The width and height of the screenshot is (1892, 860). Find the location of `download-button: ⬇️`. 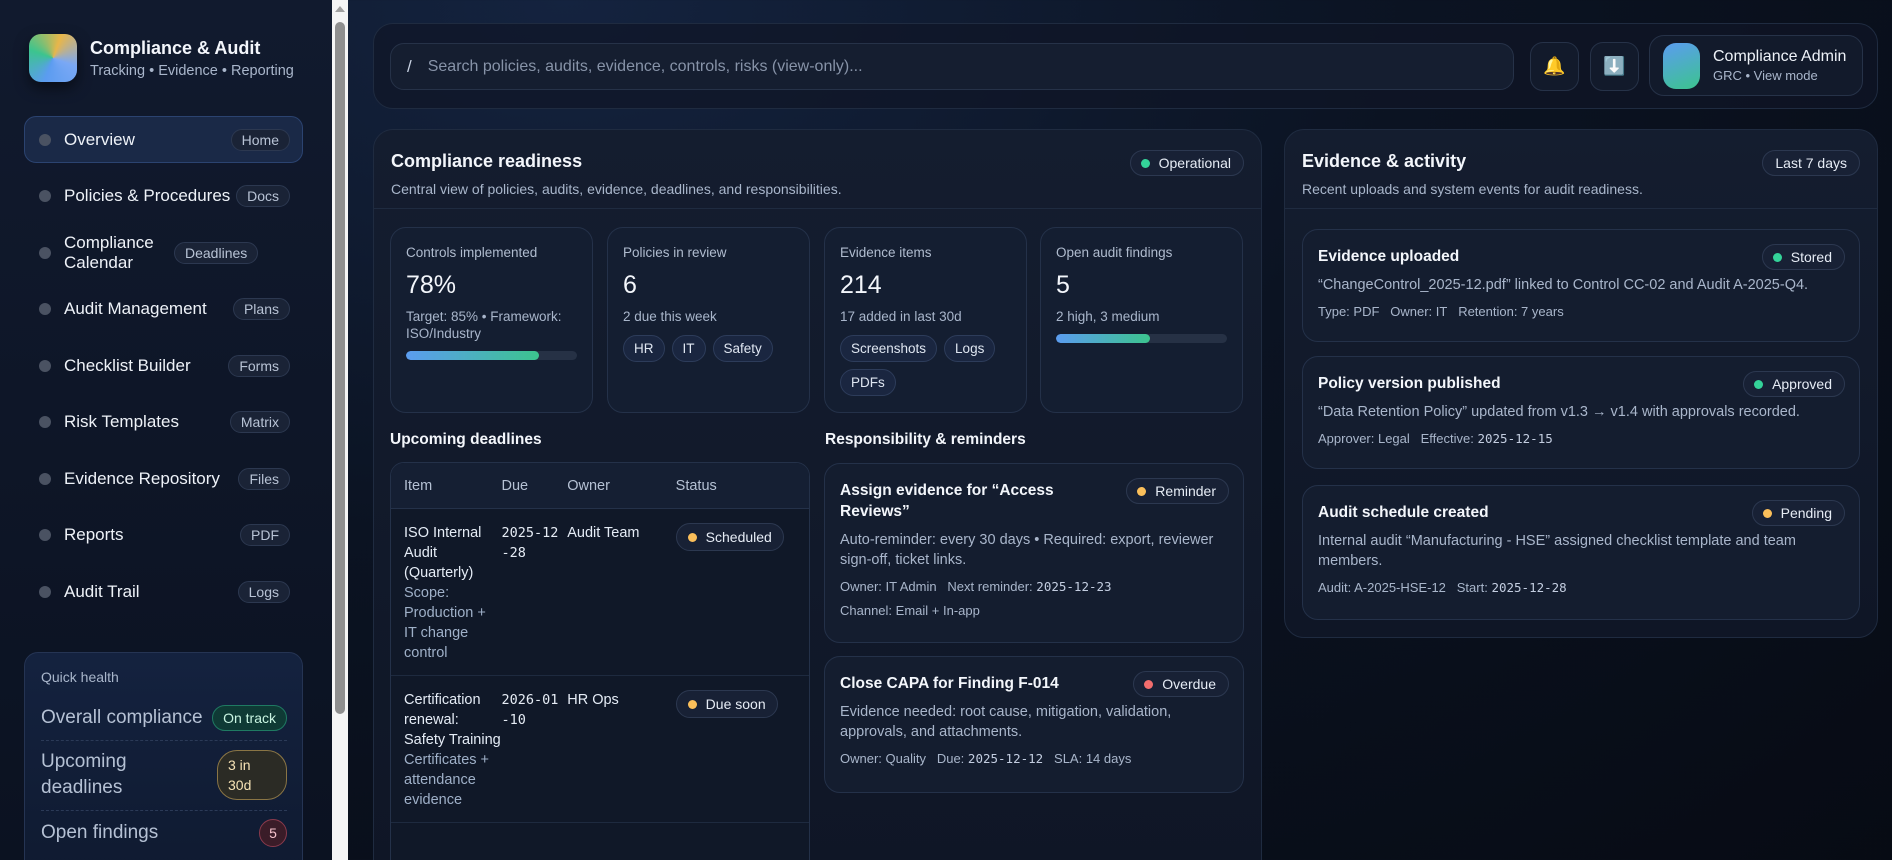

download-button: ⬇️ is located at coordinates (1614, 66).